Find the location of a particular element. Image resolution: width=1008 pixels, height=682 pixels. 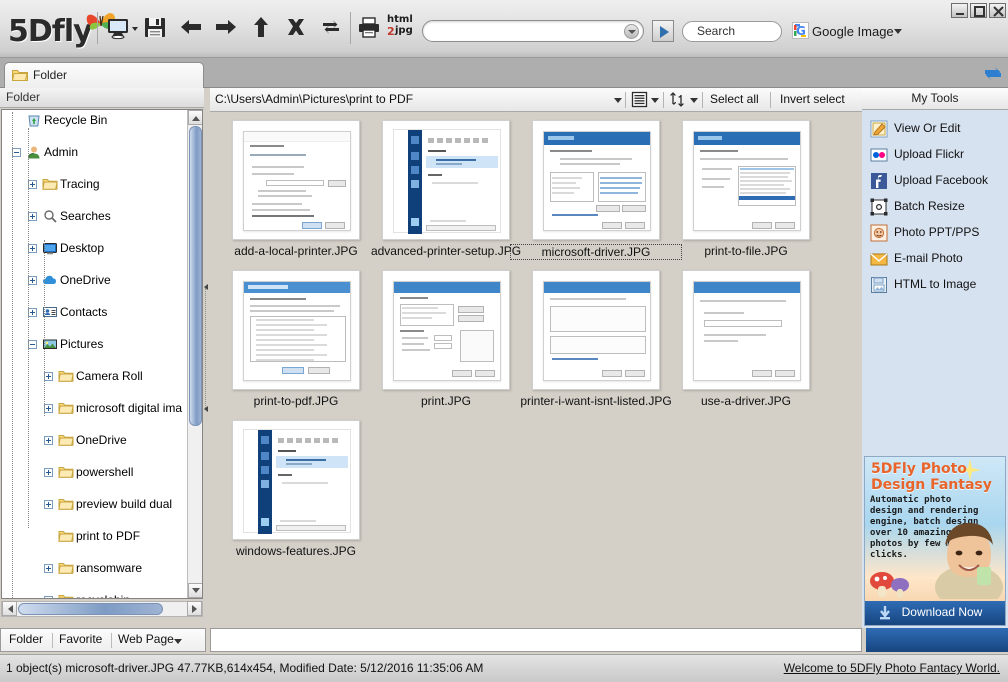

file-item: add-a-local-printer.JPG is located at coordinates (296, 193).